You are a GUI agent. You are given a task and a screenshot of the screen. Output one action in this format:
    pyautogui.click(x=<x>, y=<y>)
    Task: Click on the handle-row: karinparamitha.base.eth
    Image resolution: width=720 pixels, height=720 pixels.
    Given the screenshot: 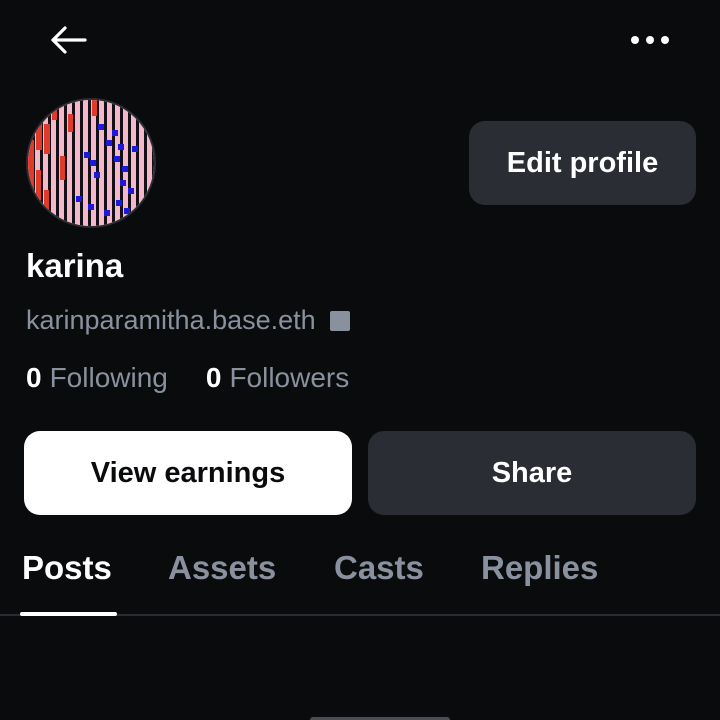 What is the action you would take?
    pyautogui.click(x=188, y=320)
    